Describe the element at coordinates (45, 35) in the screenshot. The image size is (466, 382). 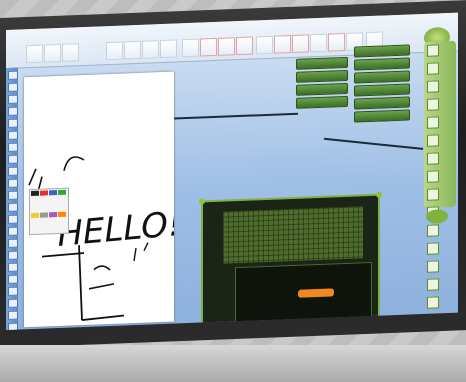
I see `ribbon-tabs` at that location.